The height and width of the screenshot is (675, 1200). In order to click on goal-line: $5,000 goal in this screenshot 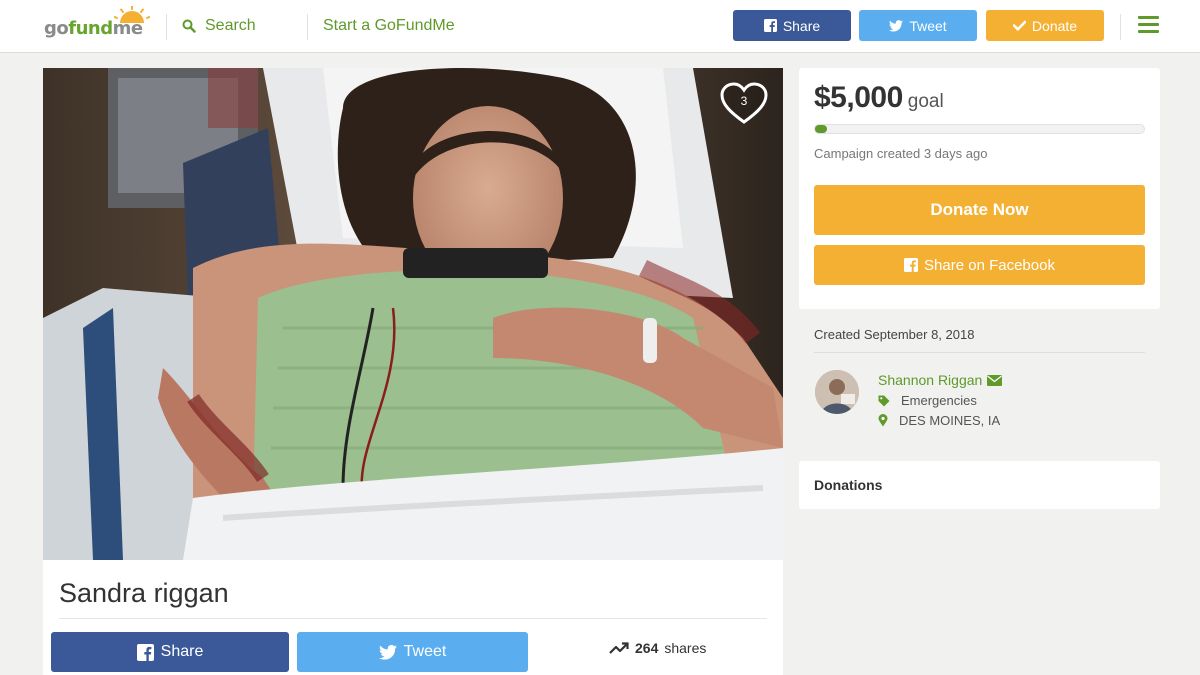, I will do `click(879, 98)`.